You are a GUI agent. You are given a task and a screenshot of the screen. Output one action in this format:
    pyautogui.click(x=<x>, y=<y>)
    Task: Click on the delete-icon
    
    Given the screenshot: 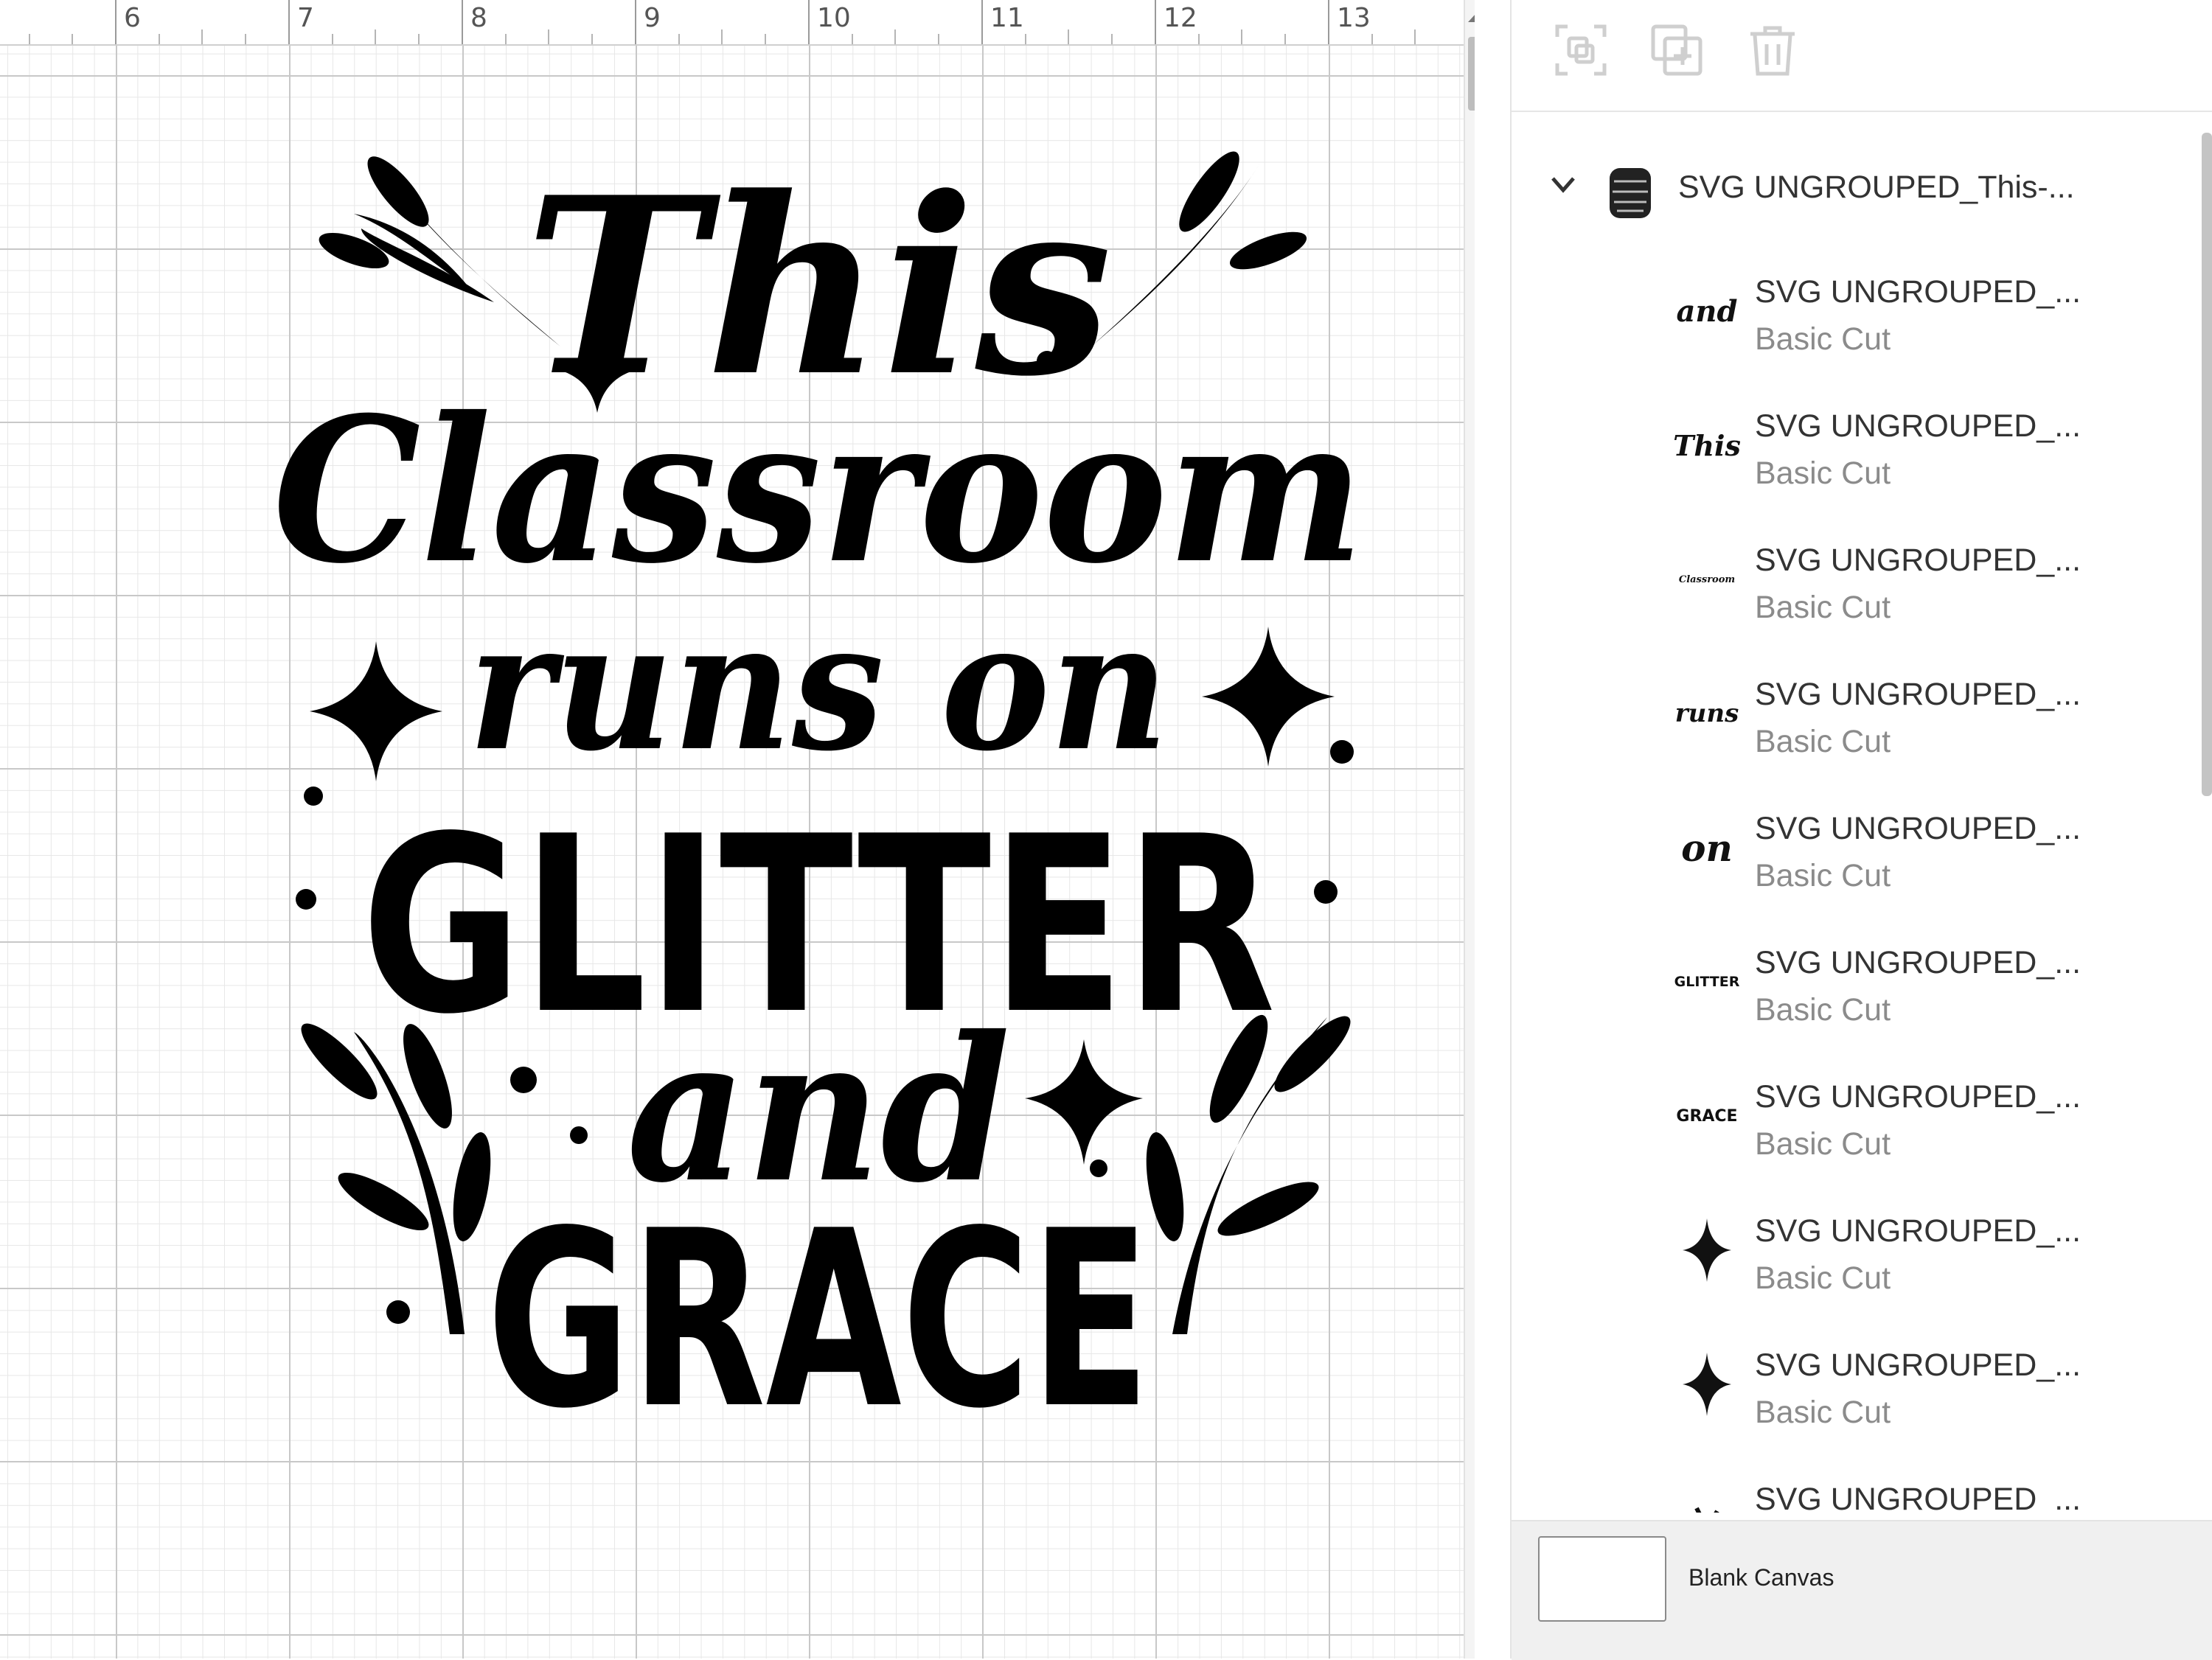 What is the action you would take?
    pyautogui.click(x=1773, y=50)
    